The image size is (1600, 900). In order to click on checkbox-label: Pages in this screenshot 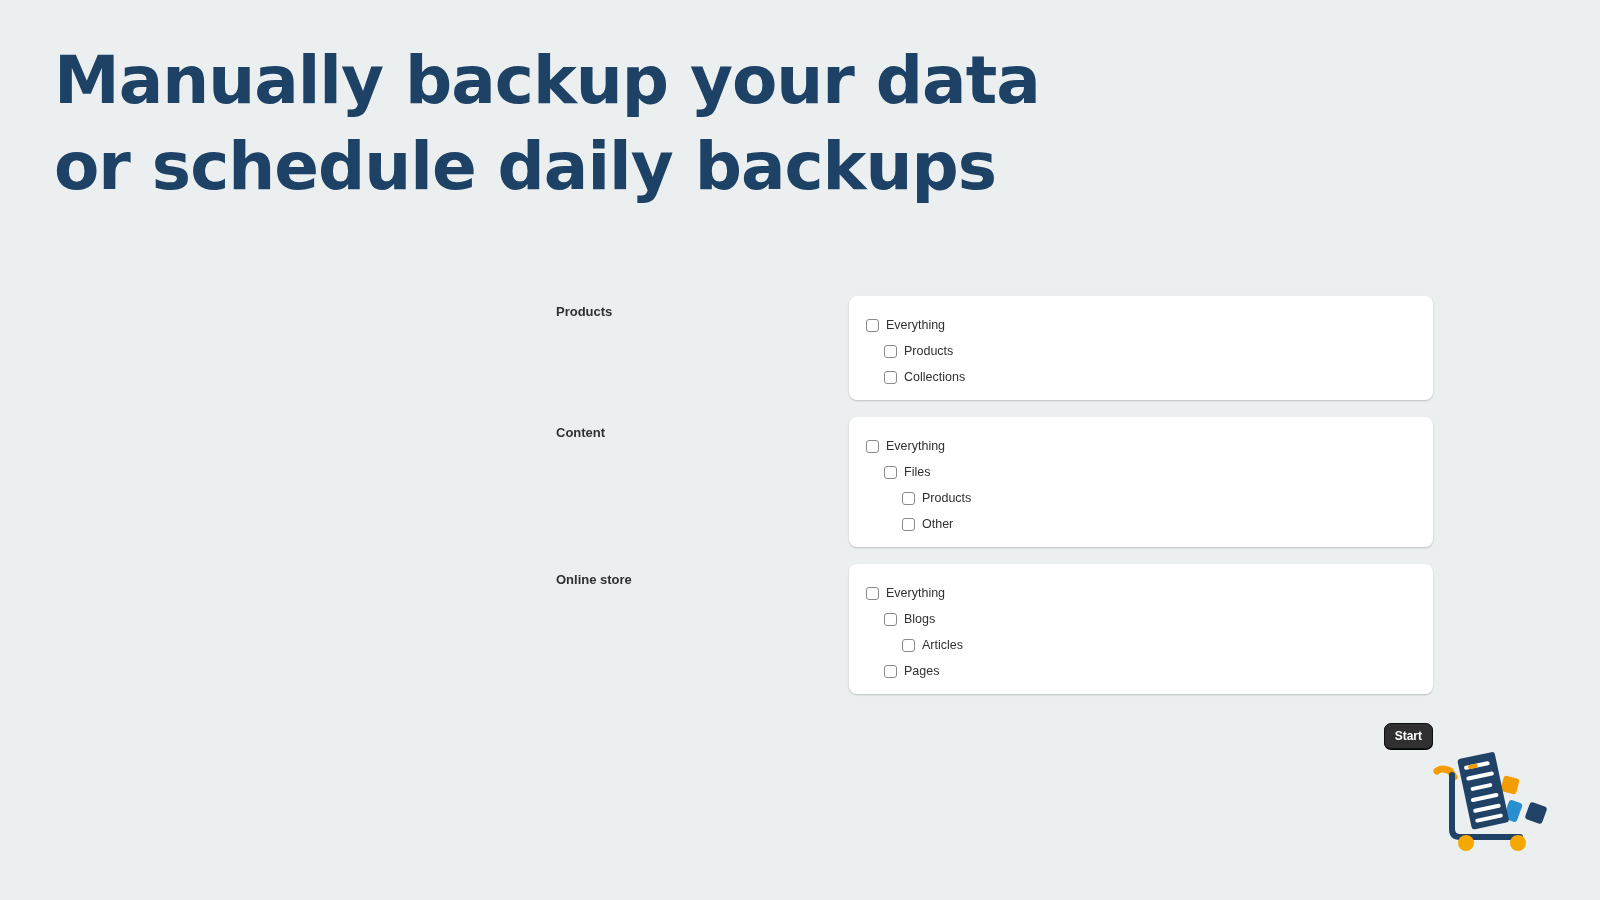, I will do `click(922, 671)`.